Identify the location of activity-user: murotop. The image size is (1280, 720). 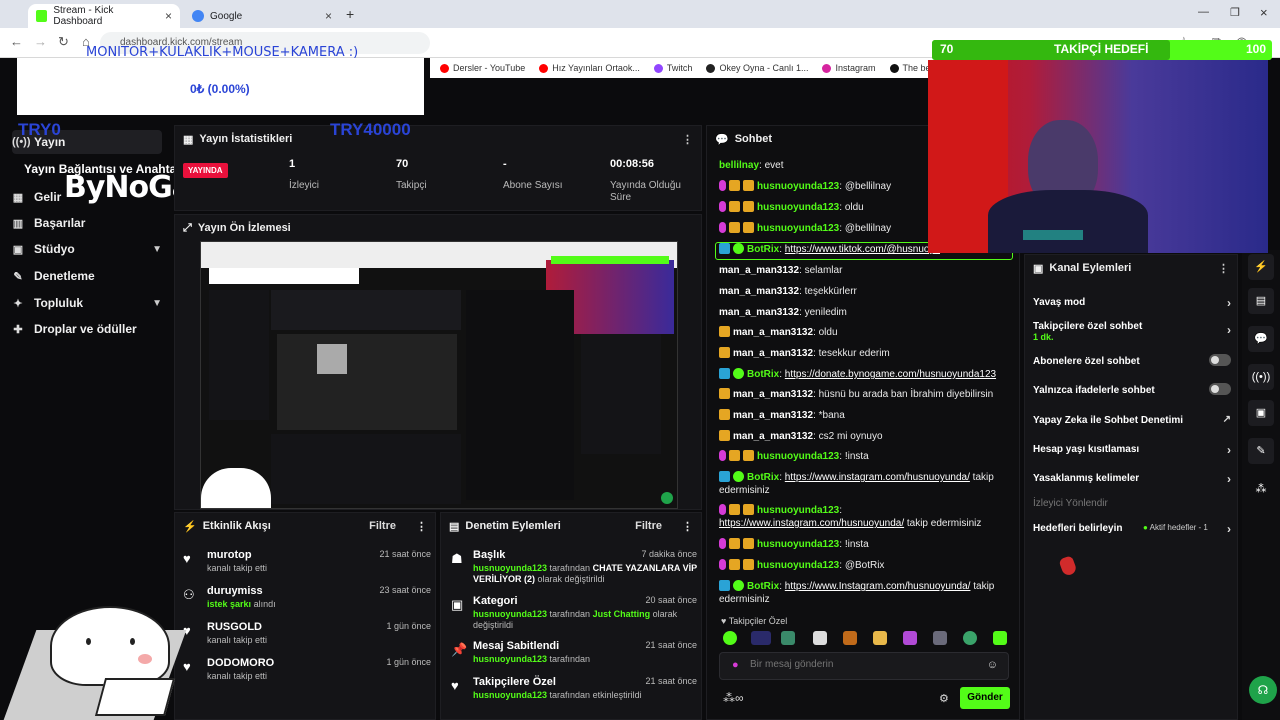
(229, 555).